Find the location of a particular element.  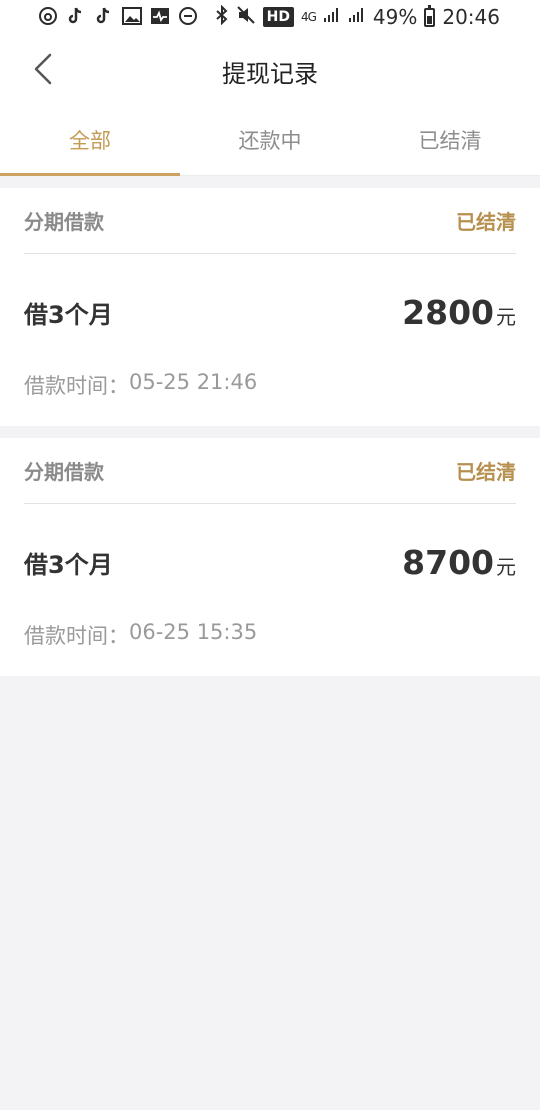

gallery-icon is located at coordinates (132, 16).